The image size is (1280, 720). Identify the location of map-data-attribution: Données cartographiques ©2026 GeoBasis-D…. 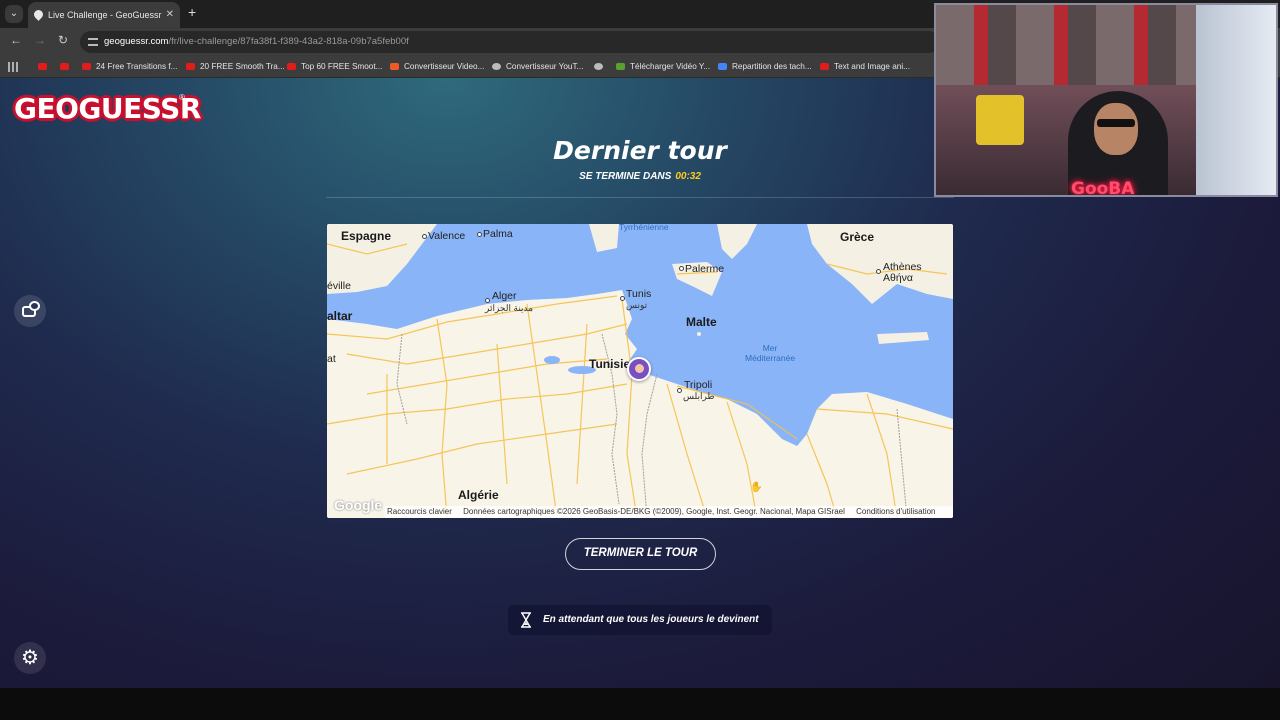
(654, 511).